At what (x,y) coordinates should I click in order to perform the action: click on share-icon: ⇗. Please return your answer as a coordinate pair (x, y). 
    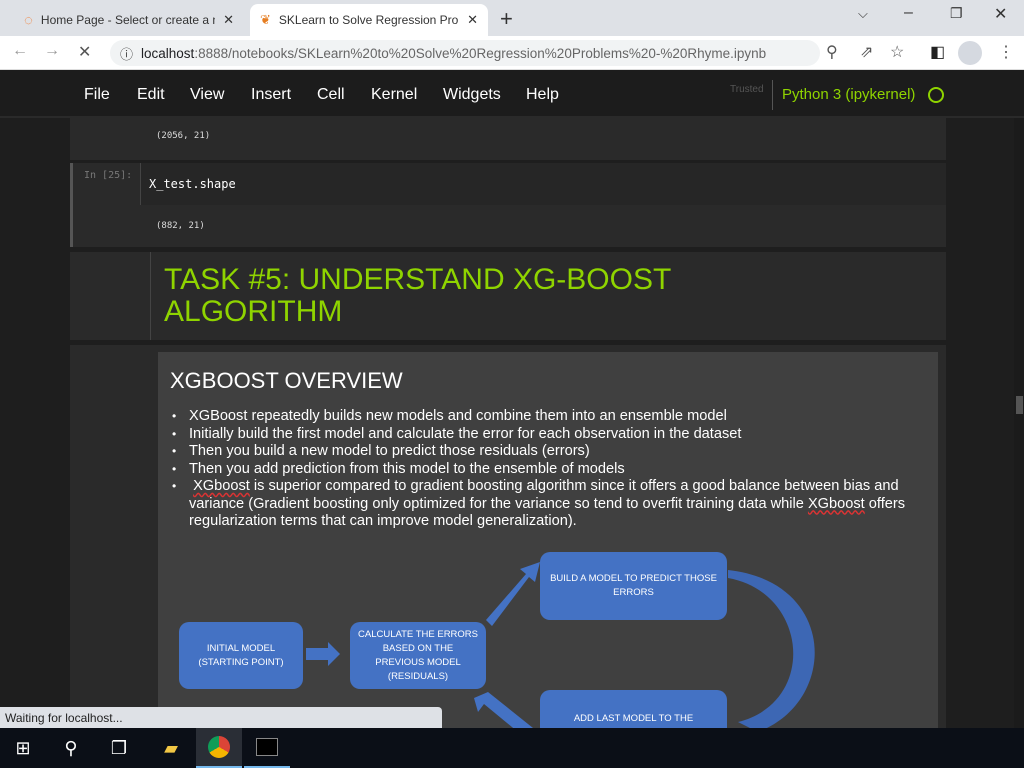
    Looking at the image, I should click on (866, 52).